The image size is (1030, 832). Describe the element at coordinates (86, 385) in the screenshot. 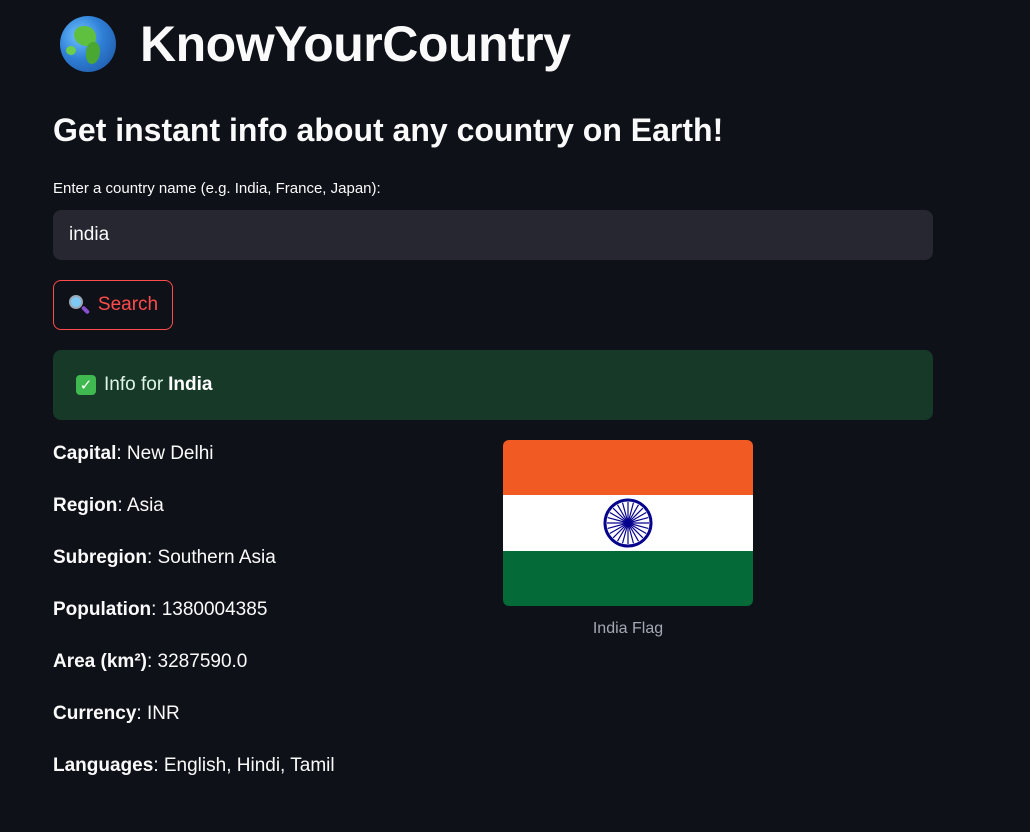

I see `check-icon: ✓` at that location.